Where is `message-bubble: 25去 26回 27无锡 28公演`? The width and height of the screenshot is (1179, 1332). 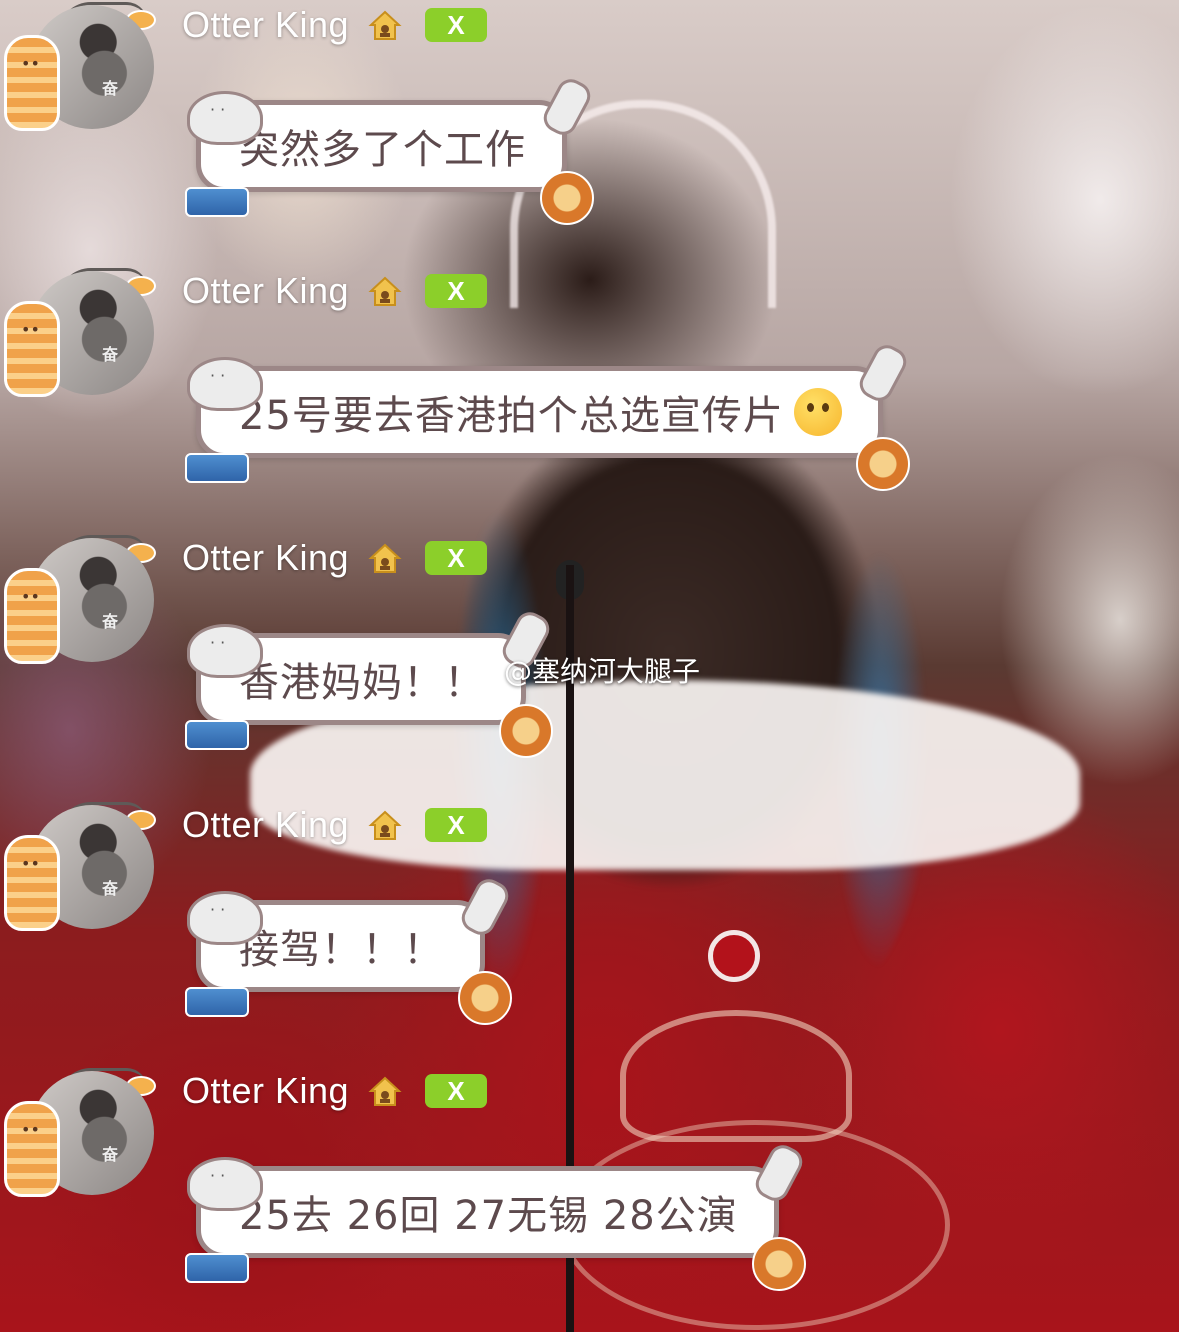 message-bubble: 25去 26回 27无锡 28公演 is located at coordinates (496, 1215).